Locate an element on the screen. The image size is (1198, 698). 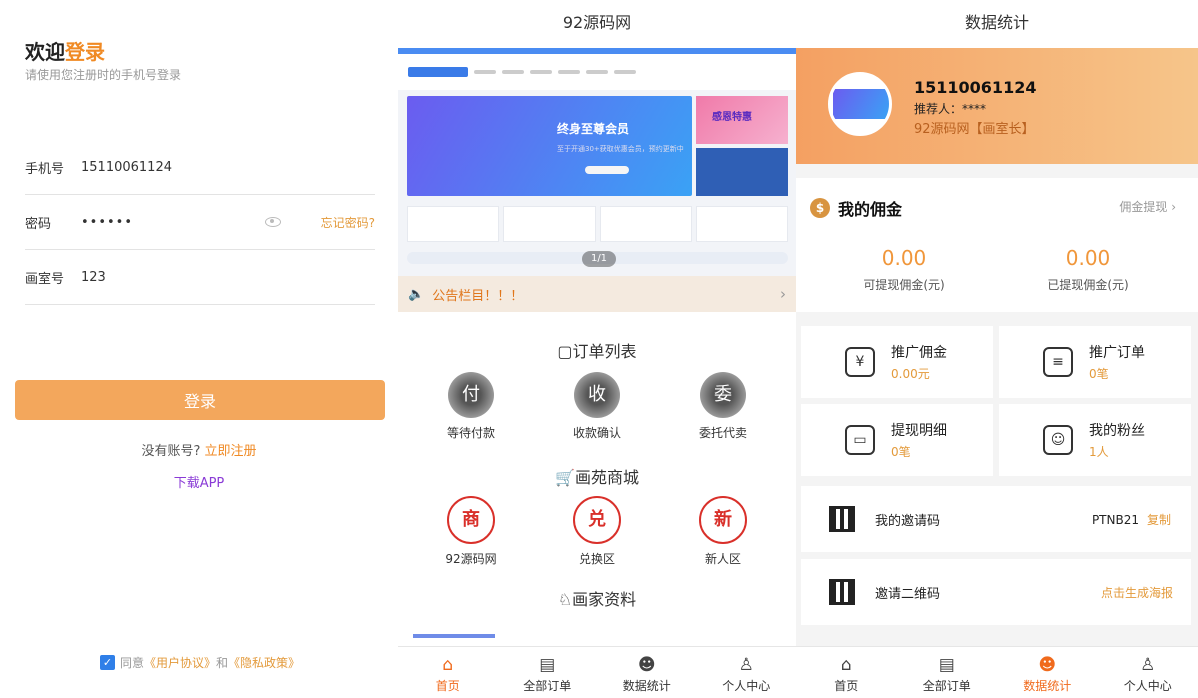
withdrawable-amount: 0.00 可提现佣金(元) is located at coordinates (904, 269).